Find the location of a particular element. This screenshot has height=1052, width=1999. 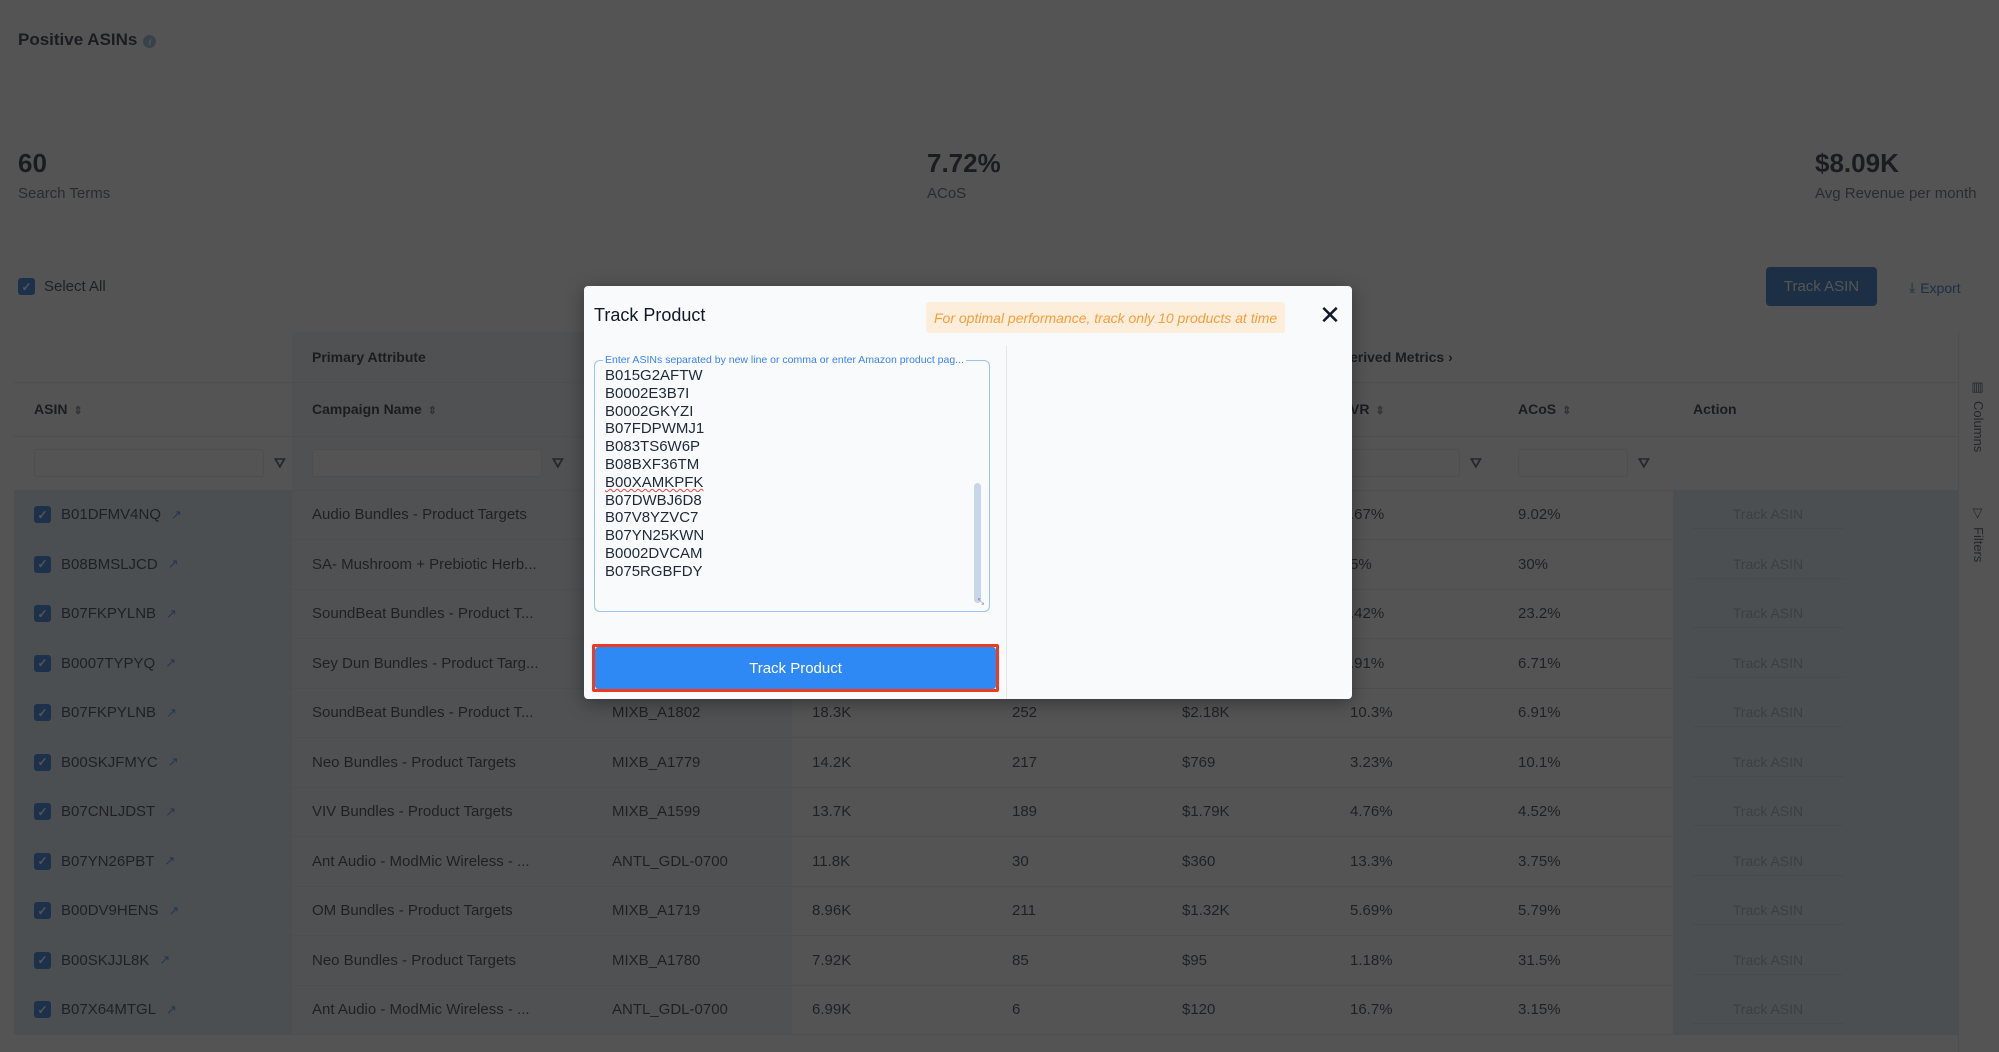

asin-line: B07FDPWMJ1 is located at coordinates (655, 429).